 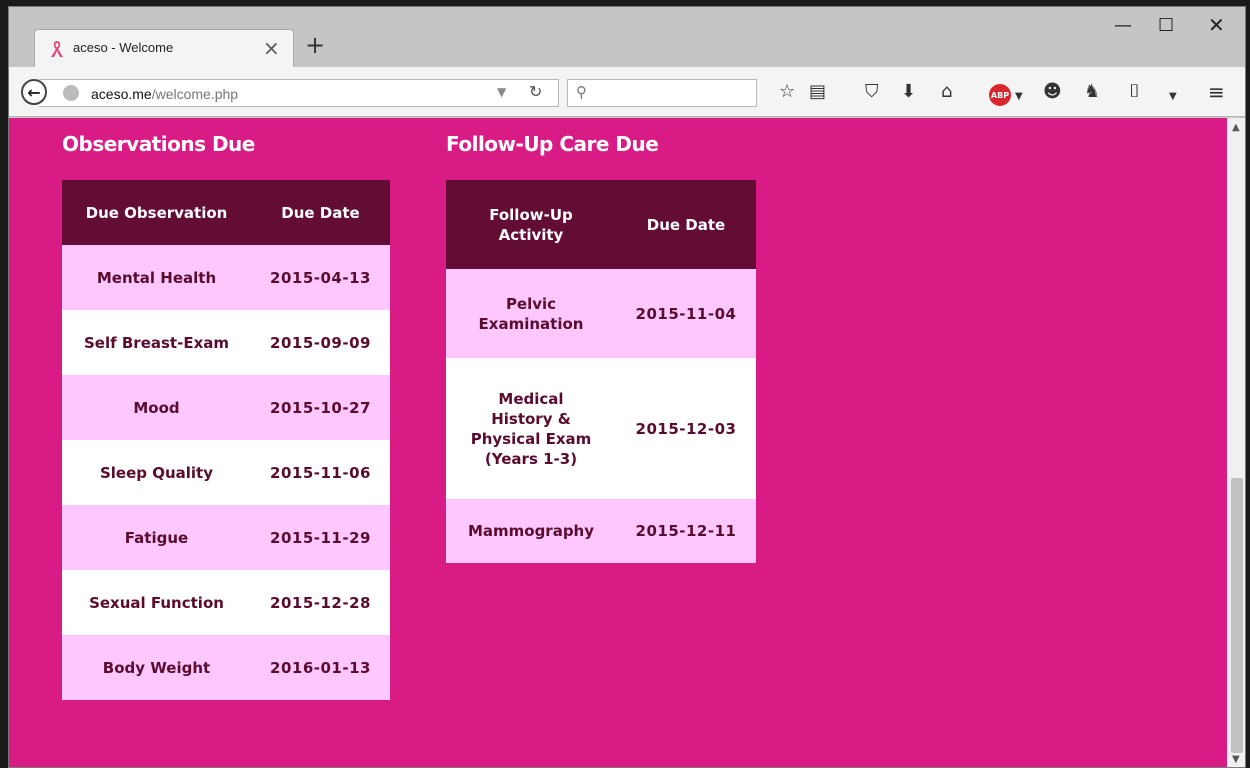 I want to click on emoji-icon: ☻, so click(x=1052, y=92).